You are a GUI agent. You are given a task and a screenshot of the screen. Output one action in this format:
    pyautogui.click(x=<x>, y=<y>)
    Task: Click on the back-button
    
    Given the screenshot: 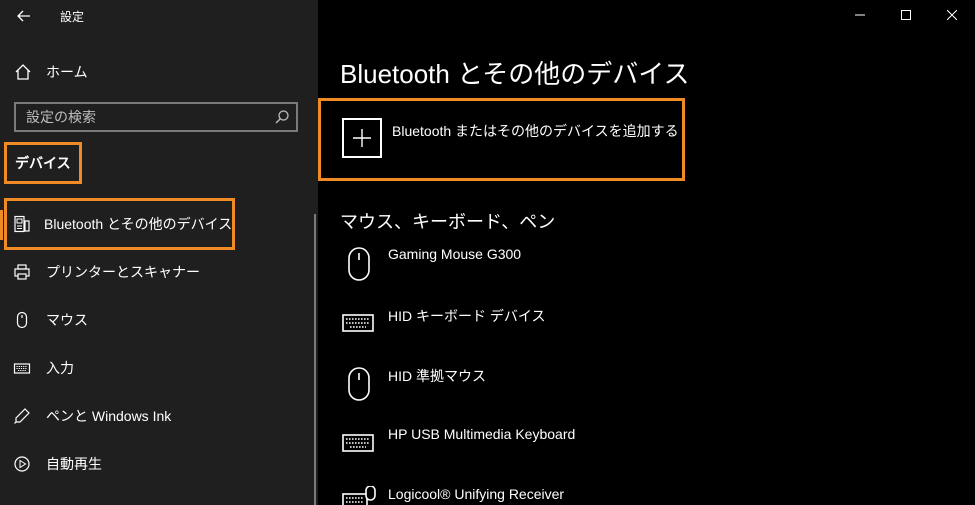 What is the action you would take?
    pyautogui.click(x=24, y=16)
    